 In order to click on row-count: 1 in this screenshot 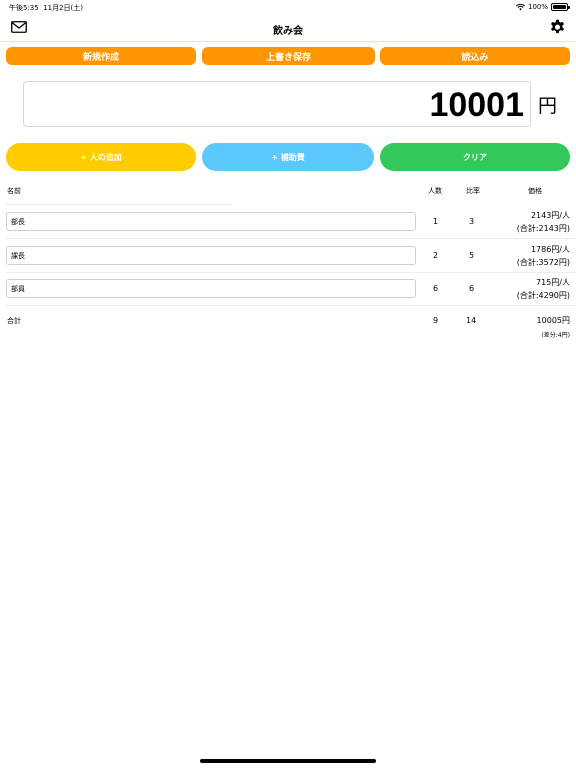, I will do `click(435, 221)`.